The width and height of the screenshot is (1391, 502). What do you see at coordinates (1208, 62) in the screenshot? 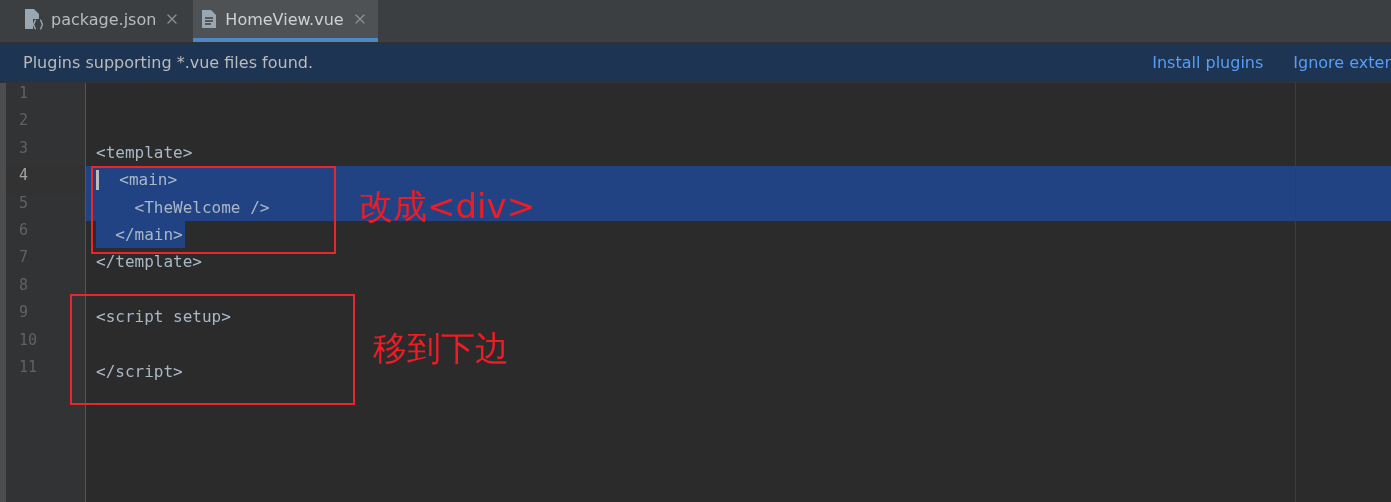
I see `banner-link: Install plugins` at bounding box center [1208, 62].